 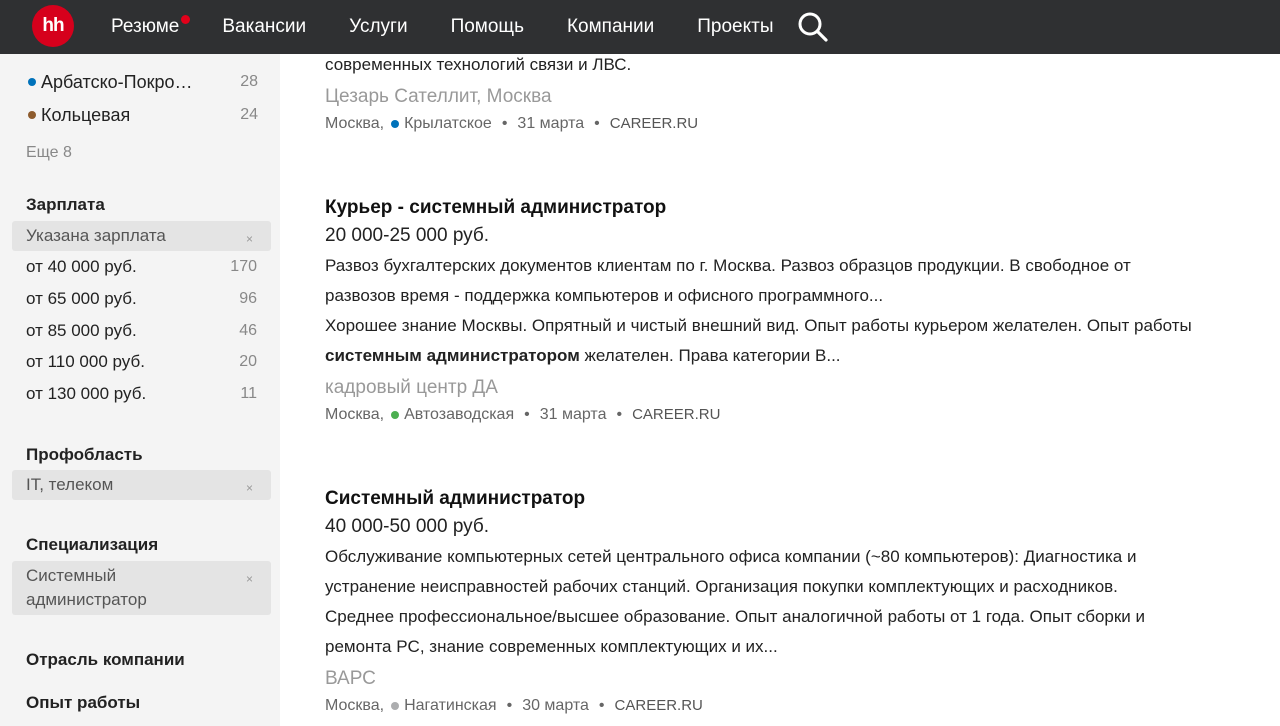 What do you see at coordinates (53, 26) in the screenshot?
I see `hh-logo: hh` at bounding box center [53, 26].